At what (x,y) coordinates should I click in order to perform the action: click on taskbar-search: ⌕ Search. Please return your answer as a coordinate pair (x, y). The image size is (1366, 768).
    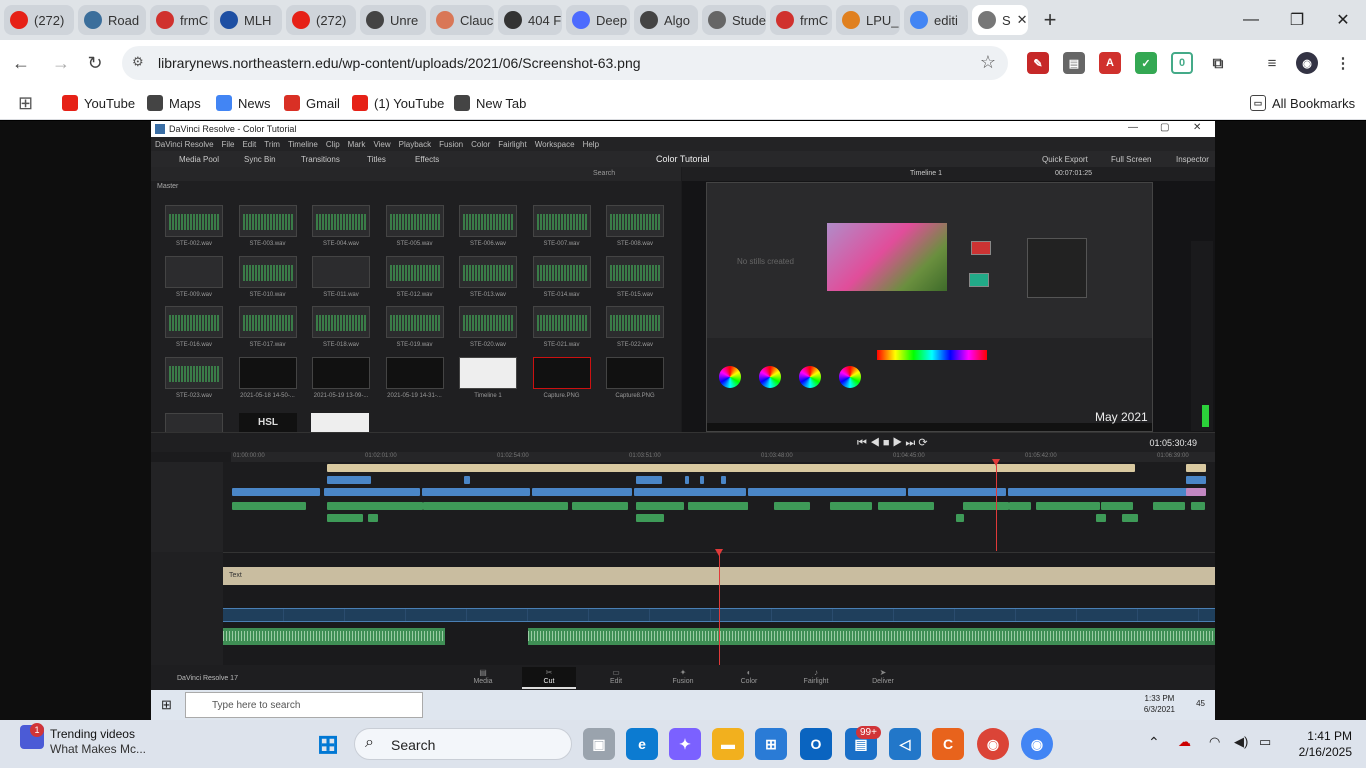
    Looking at the image, I should click on (463, 744).